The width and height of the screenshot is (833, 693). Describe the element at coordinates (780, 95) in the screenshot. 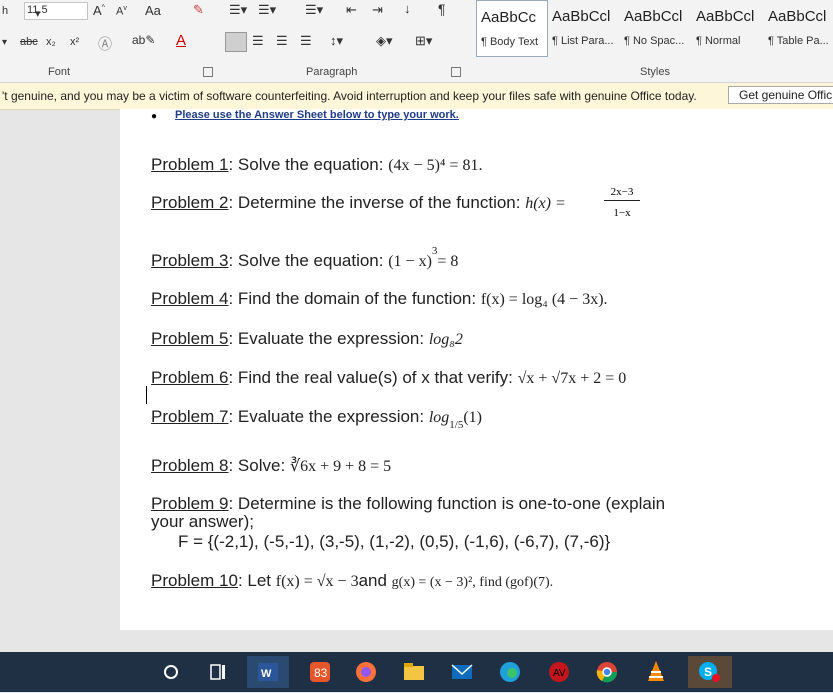

I see `get-genuine-office-button: Get genuine Offic` at that location.